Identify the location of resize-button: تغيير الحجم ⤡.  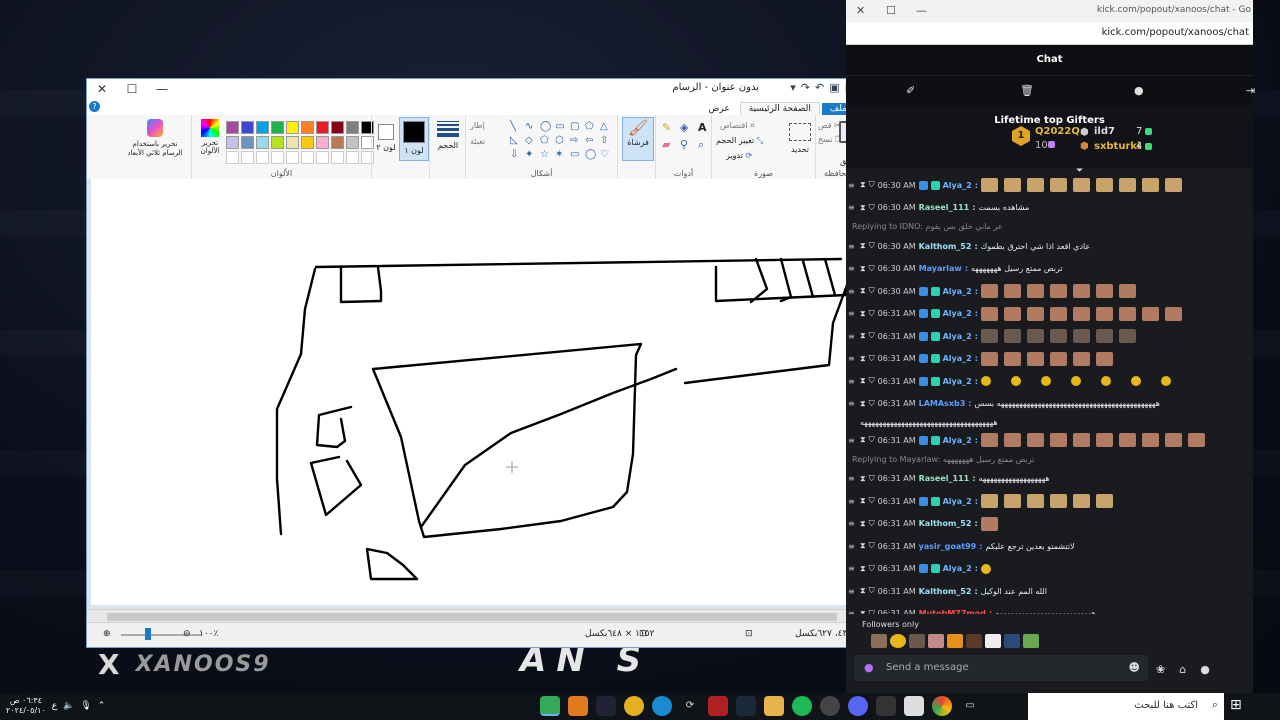
(739, 141).